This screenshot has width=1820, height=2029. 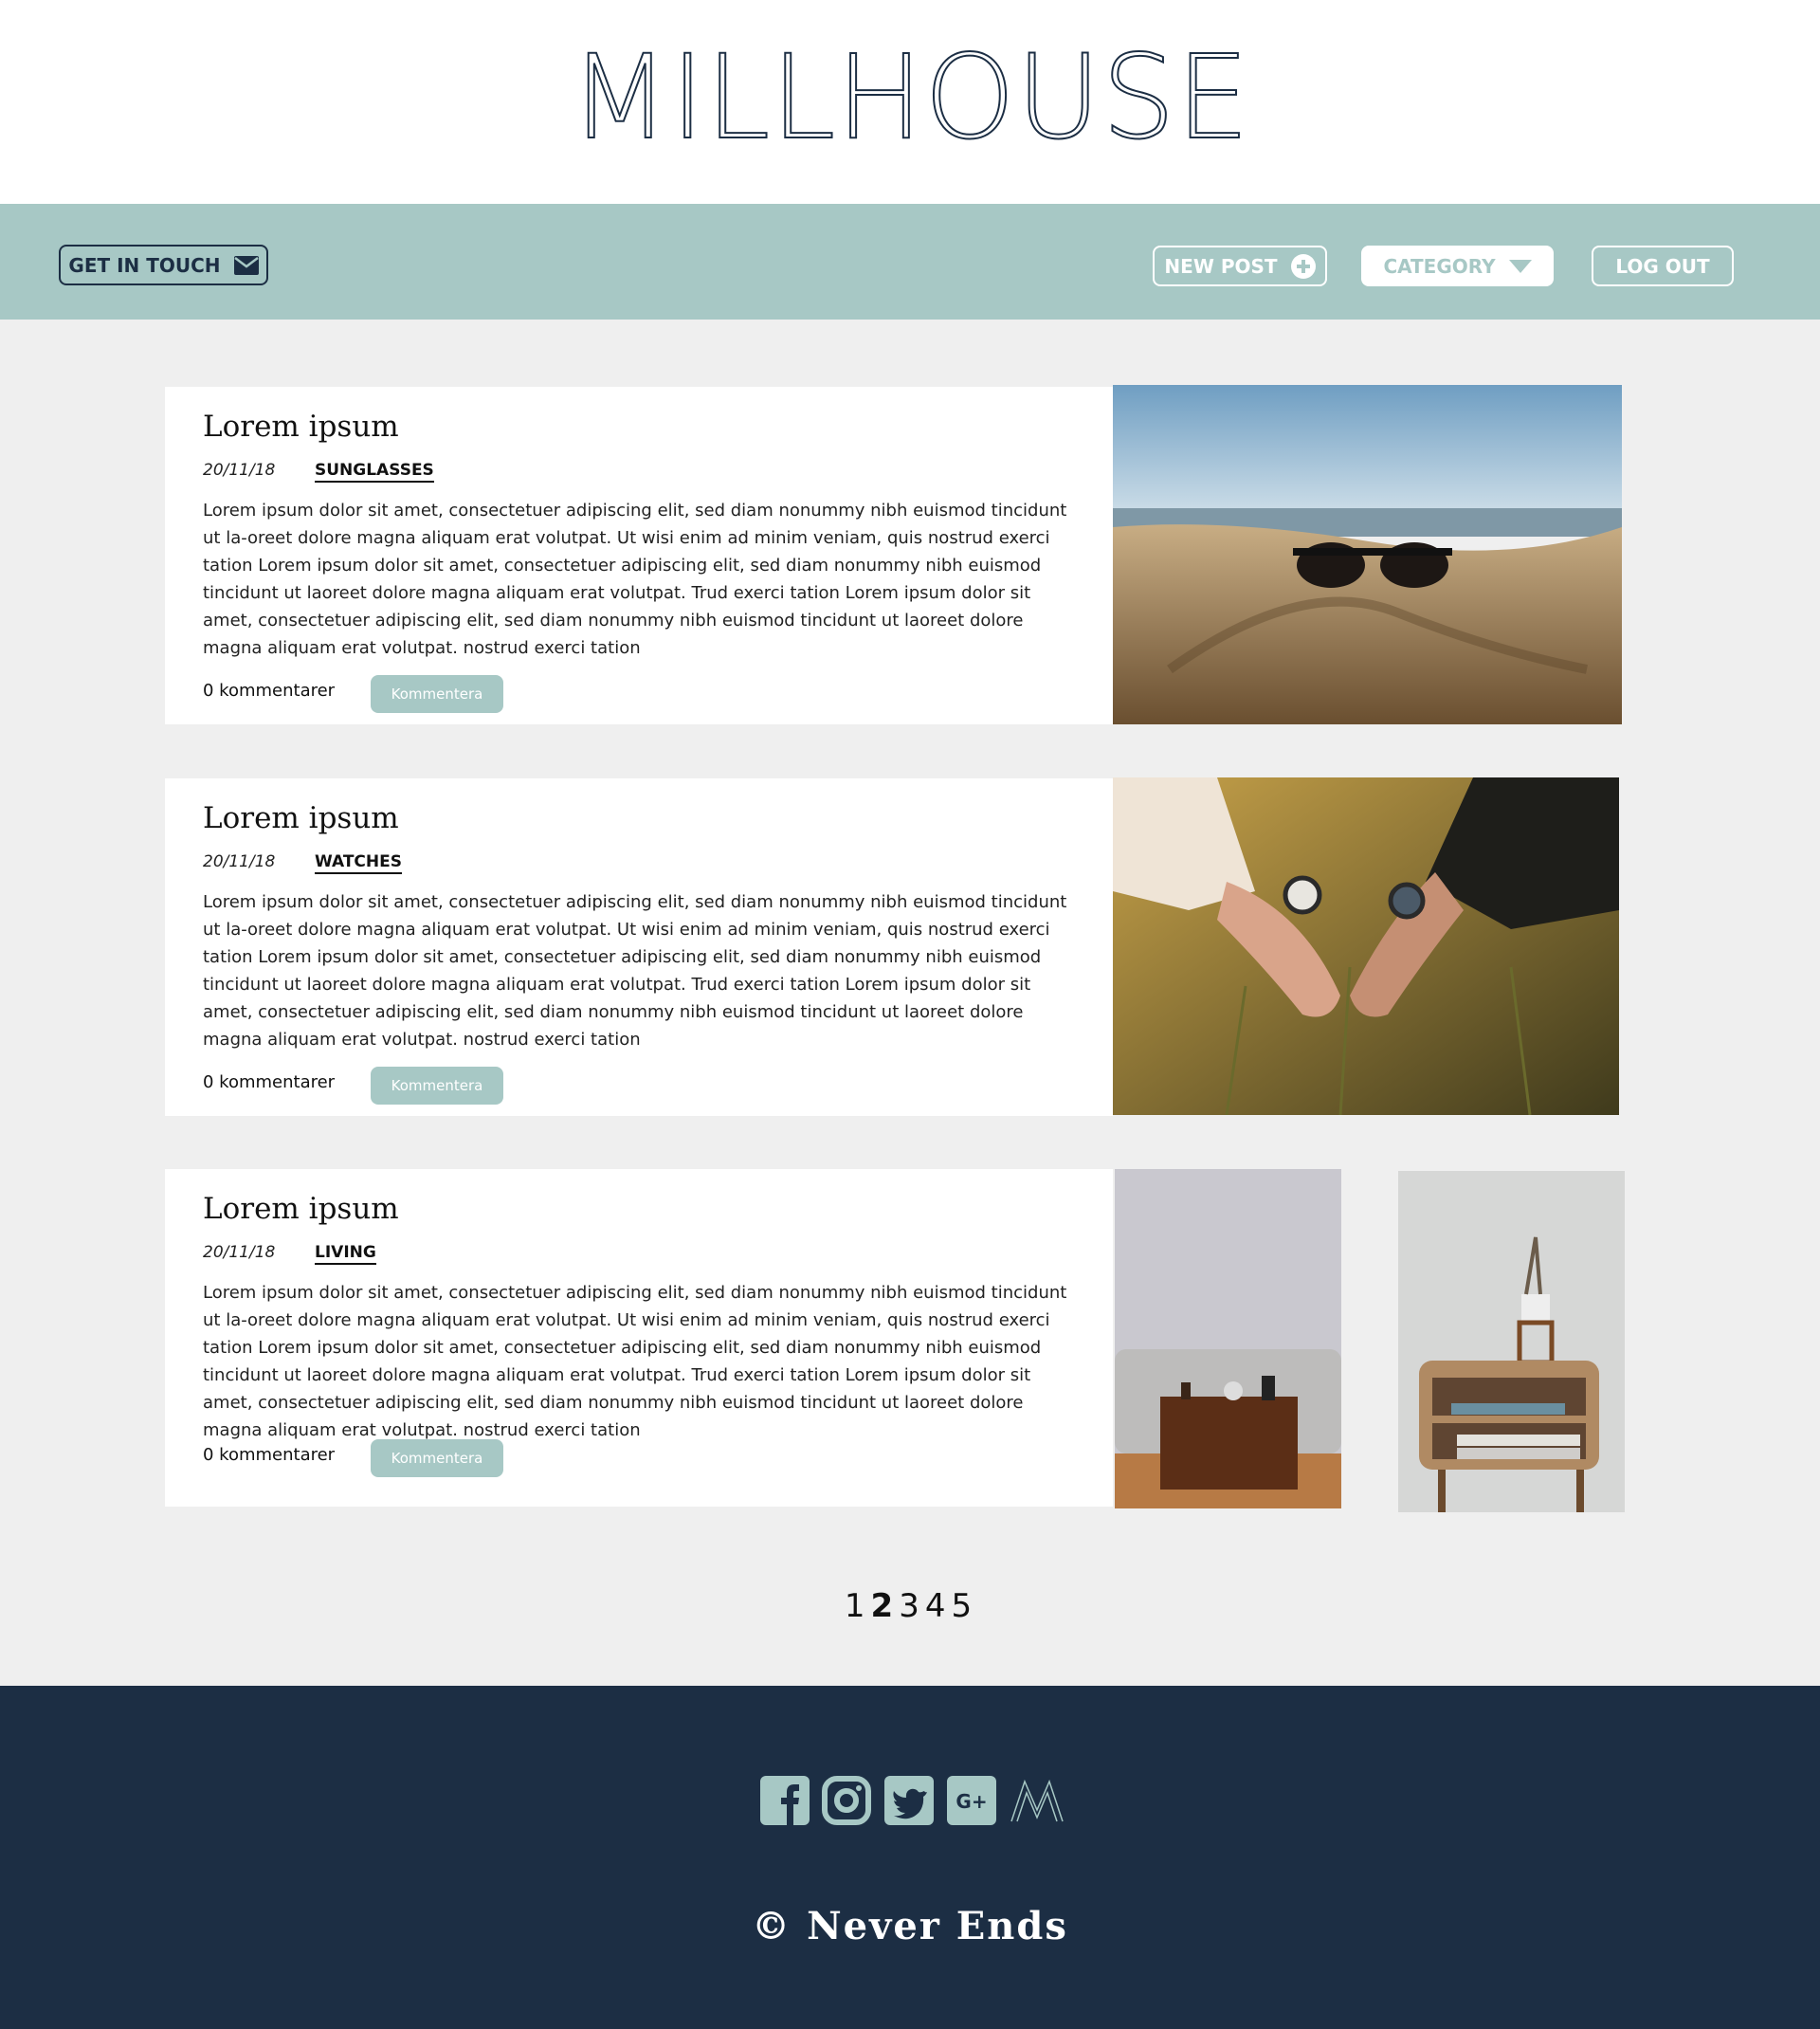 I want to click on category-label: CATEGORY, so click(x=1439, y=266).